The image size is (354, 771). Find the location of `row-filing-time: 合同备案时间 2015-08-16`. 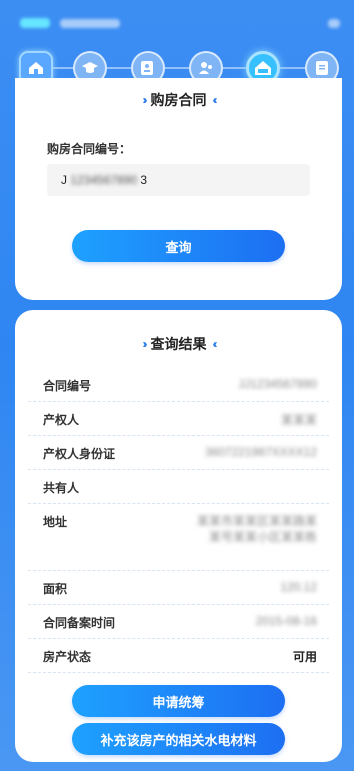

row-filing-time: 合同备案时间 2015-08-16 is located at coordinates (178, 622).